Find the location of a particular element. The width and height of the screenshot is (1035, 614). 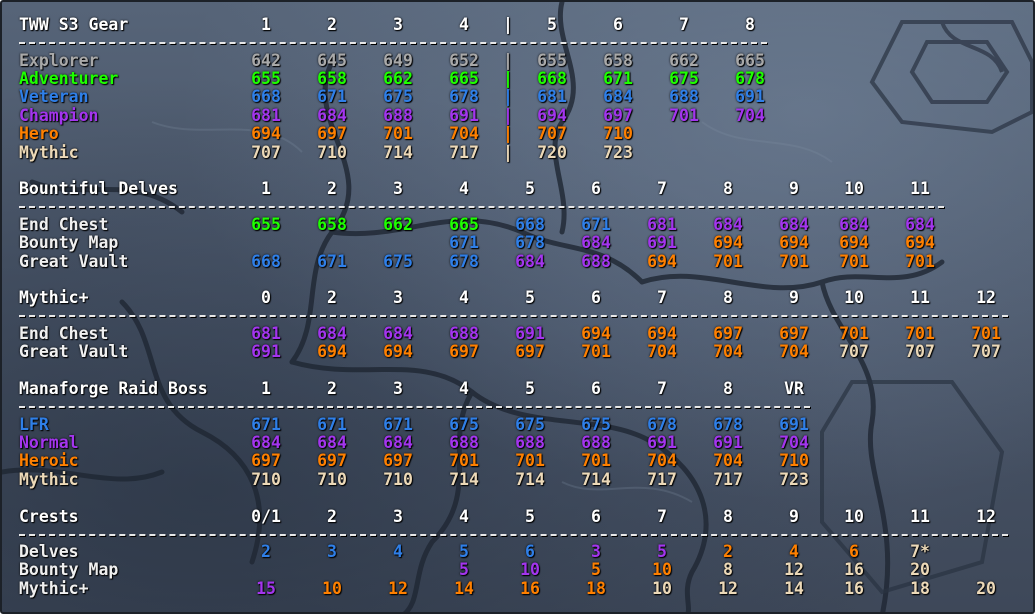

gear-ilvl-cell: 710 is located at coordinates (618, 133).